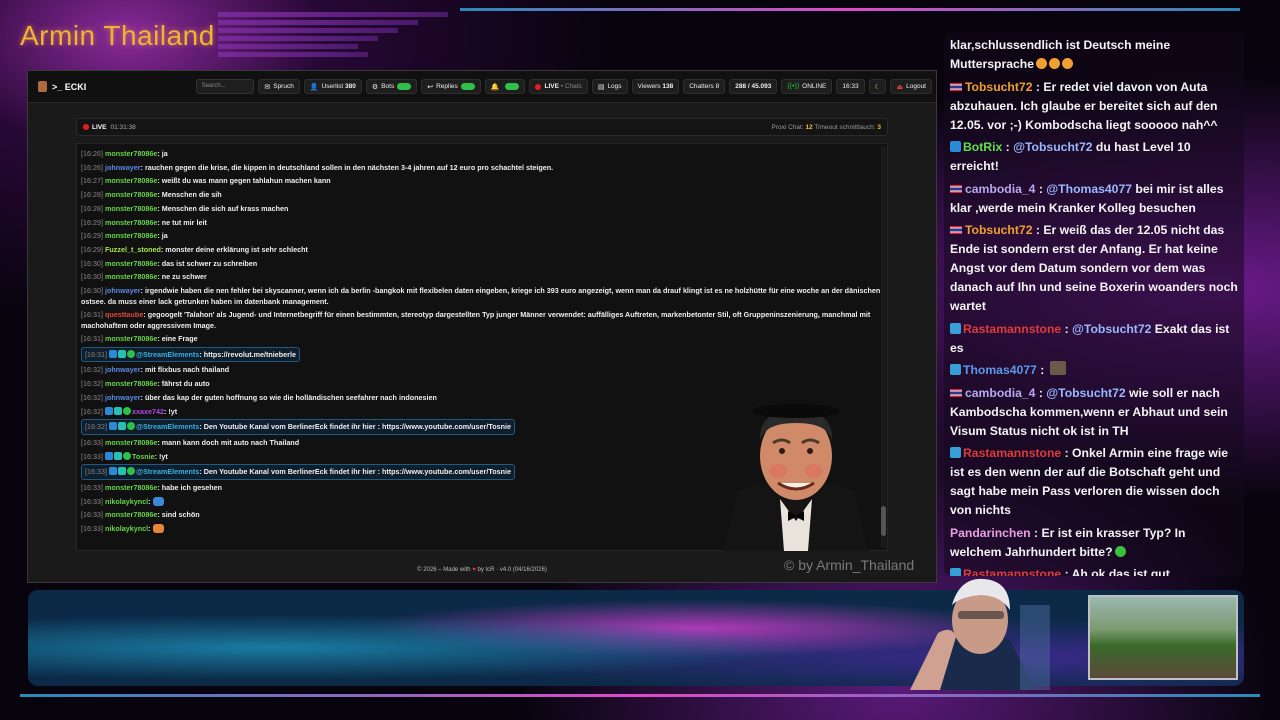 The height and width of the screenshot is (720, 1280). Describe the element at coordinates (279, 86) in the screenshot. I see `spruch-button: ✉ Spruch` at that location.